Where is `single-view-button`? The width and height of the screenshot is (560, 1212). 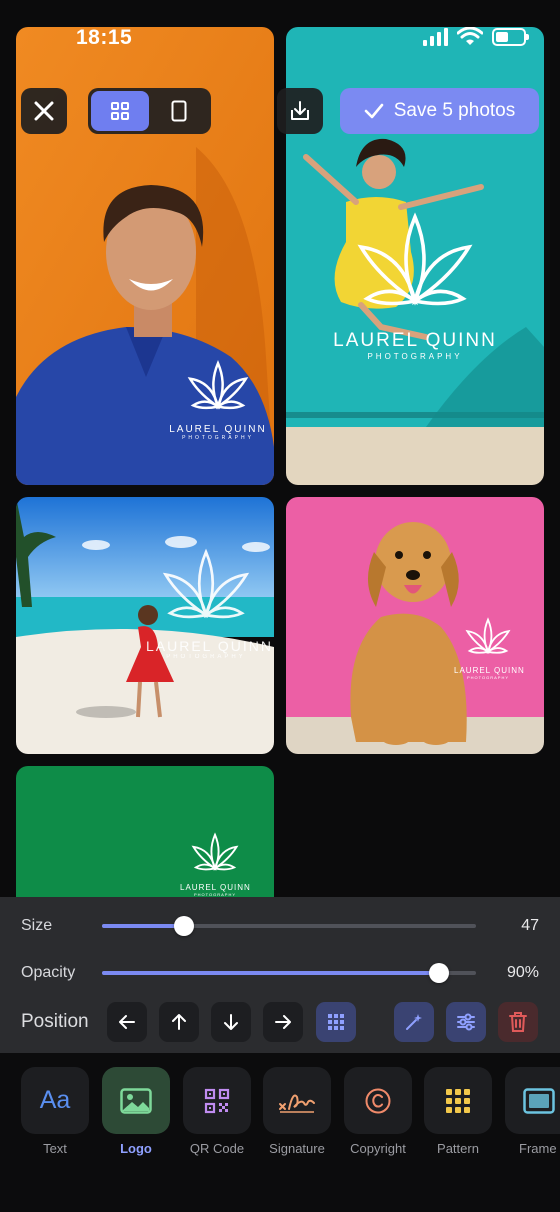 single-view-button is located at coordinates (180, 111).